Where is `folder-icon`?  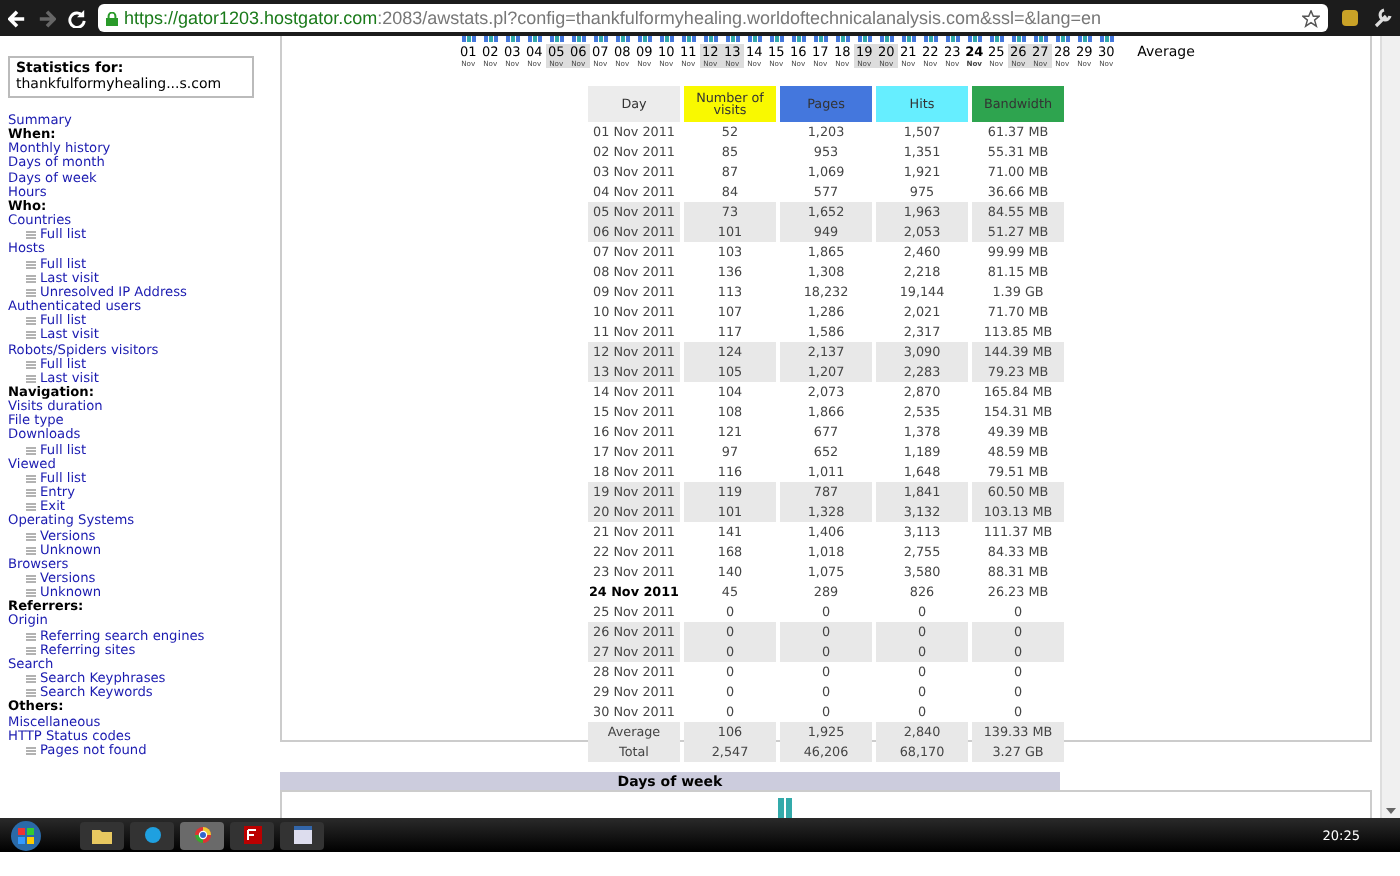 folder-icon is located at coordinates (102, 835).